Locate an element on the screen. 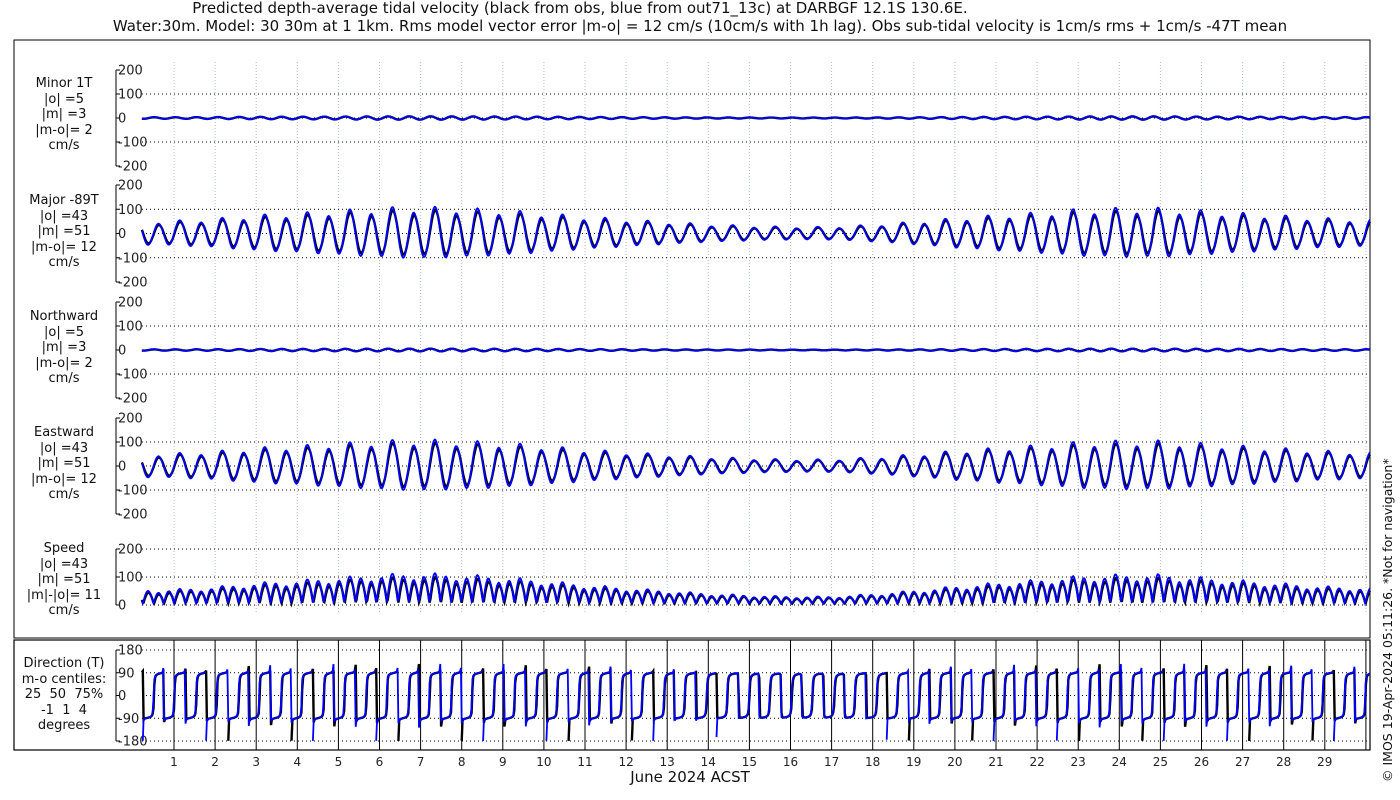  x-tick-label: 4 is located at coordinates (297, 762).